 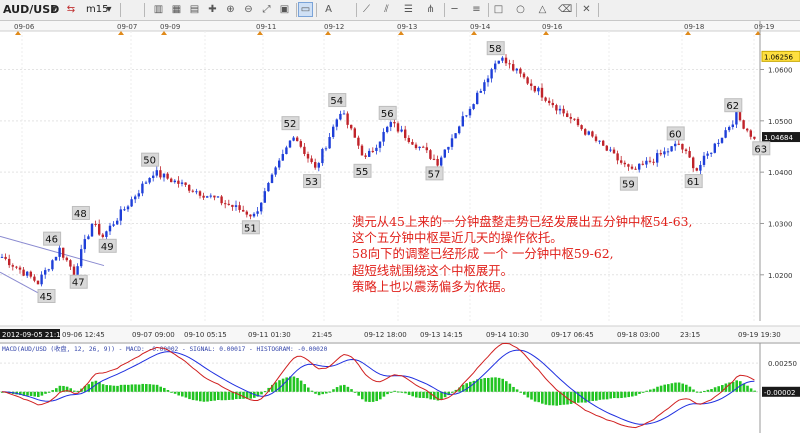 What do you see at coordinates (78, 283) in the screenshot?
I see `point-label-47: 47` at bounding box center [78, 283].